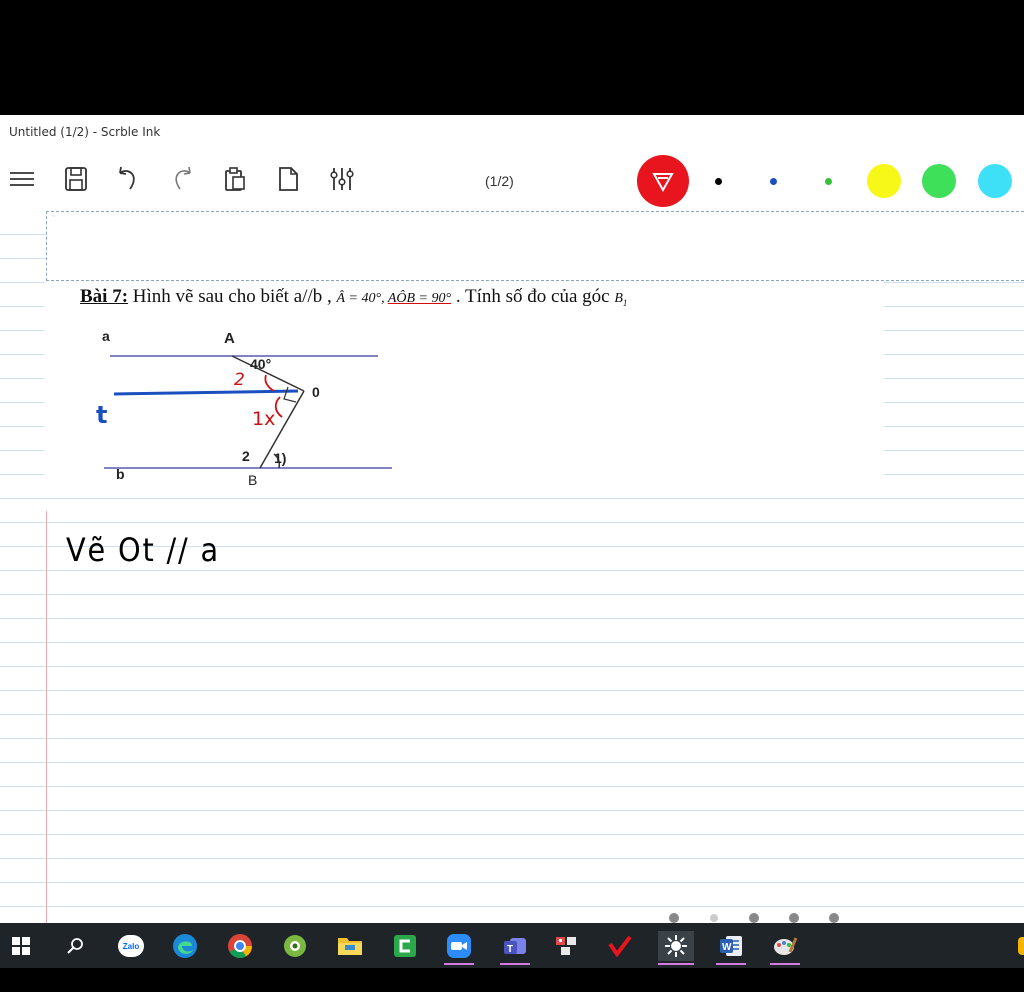  What do you see at coordinates (512, 132) in the screenshot?
I see `title-bar: Untitled (1/2) - Scrble Ink` at bounding box center [512, 132].